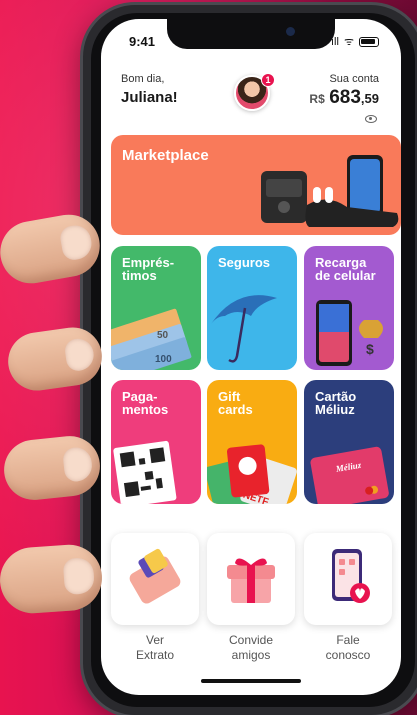 The height and width of the screenshot is (715, 417). What do you see at coordinates (251, 655) in the screenshot?
I see `convide-amigos-line2: amigos` at bounding box center [251, 655].